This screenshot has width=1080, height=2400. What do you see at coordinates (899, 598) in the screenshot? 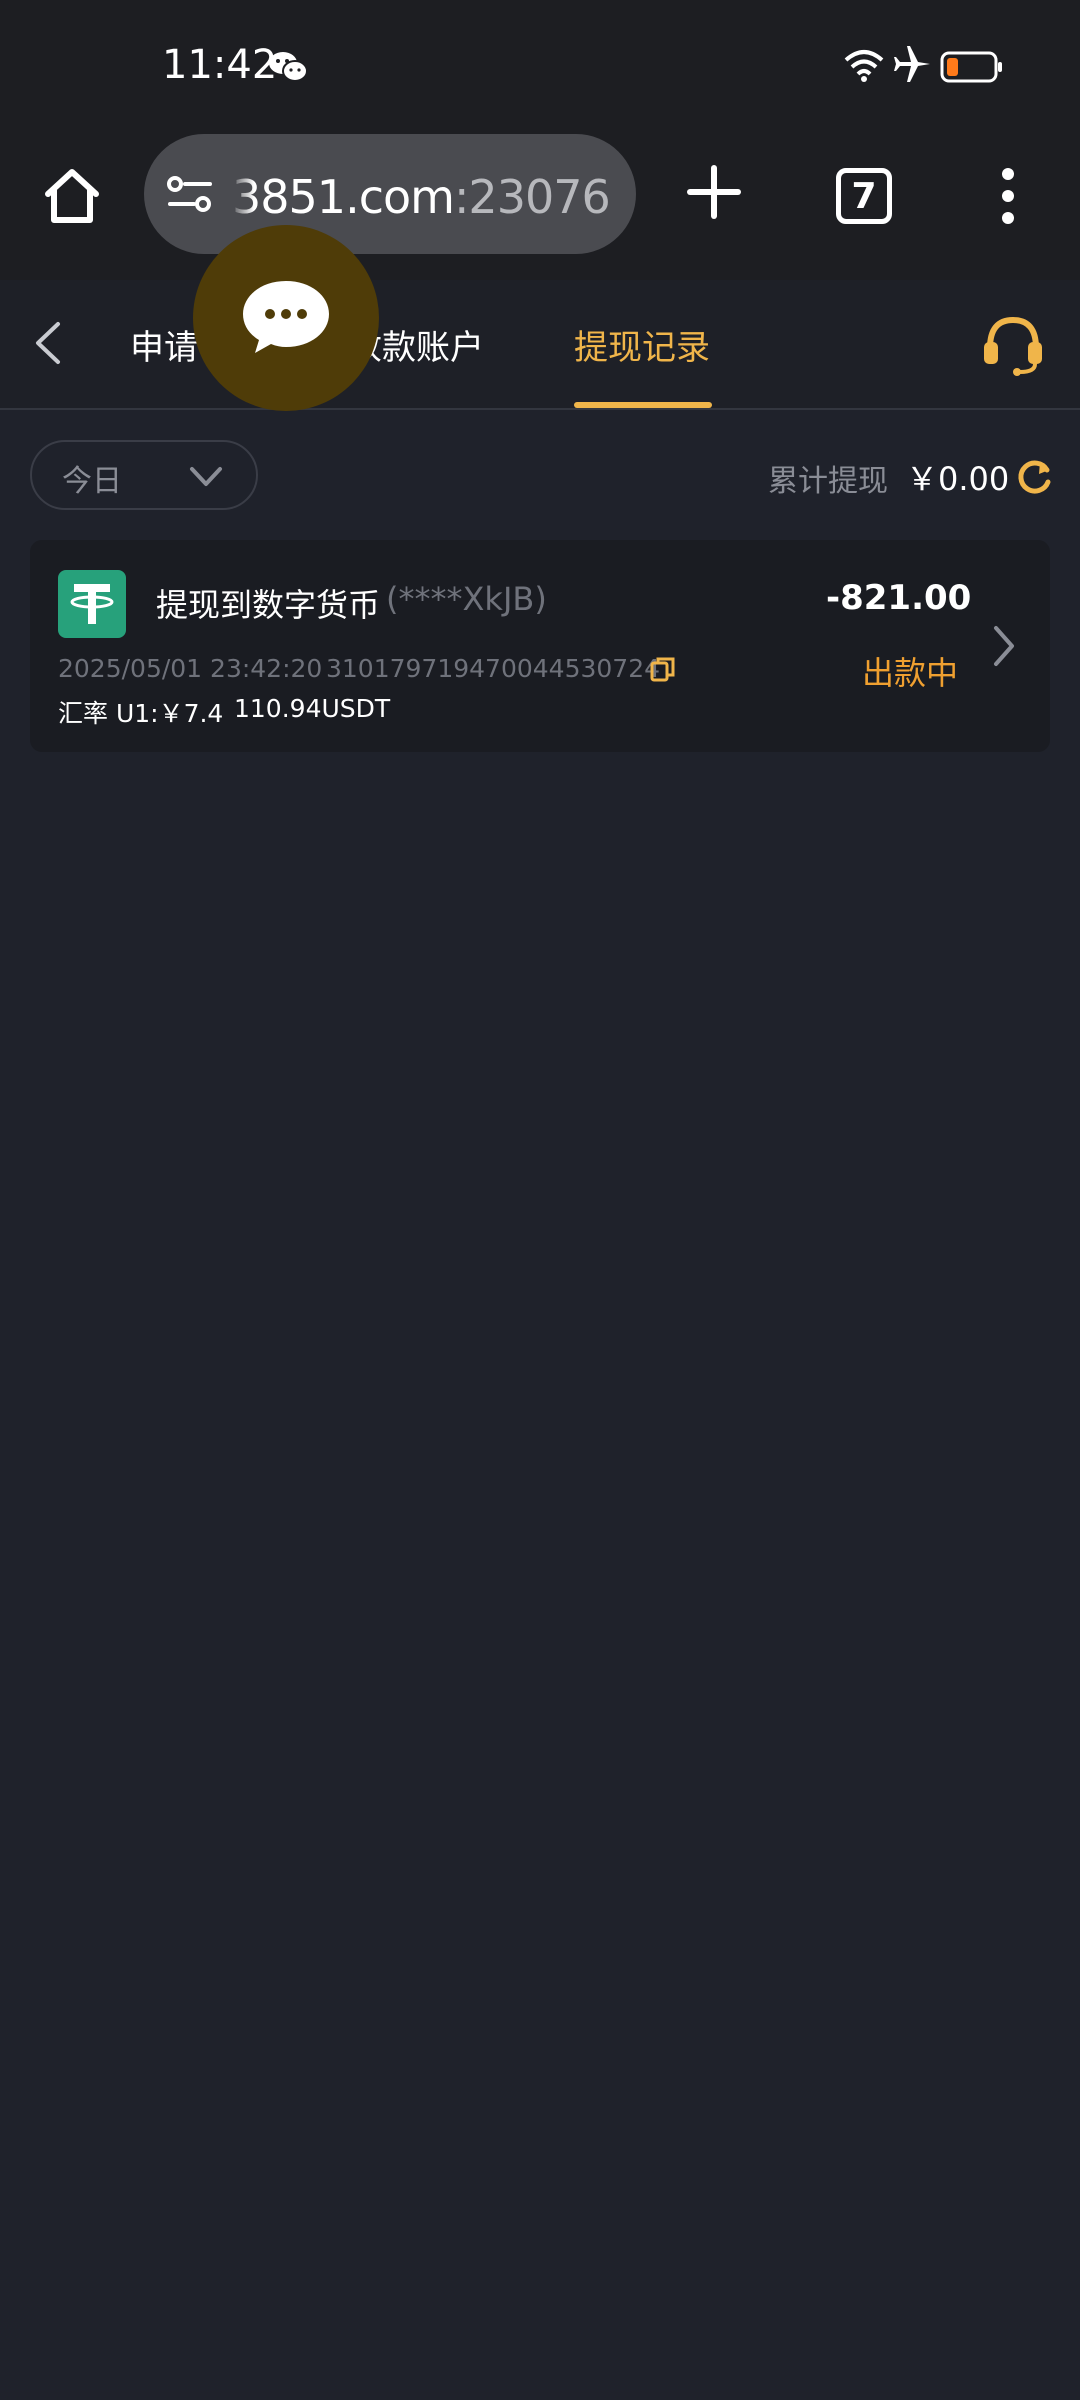
I see `record-amount: -821.00` at bounding box center [899, 598].